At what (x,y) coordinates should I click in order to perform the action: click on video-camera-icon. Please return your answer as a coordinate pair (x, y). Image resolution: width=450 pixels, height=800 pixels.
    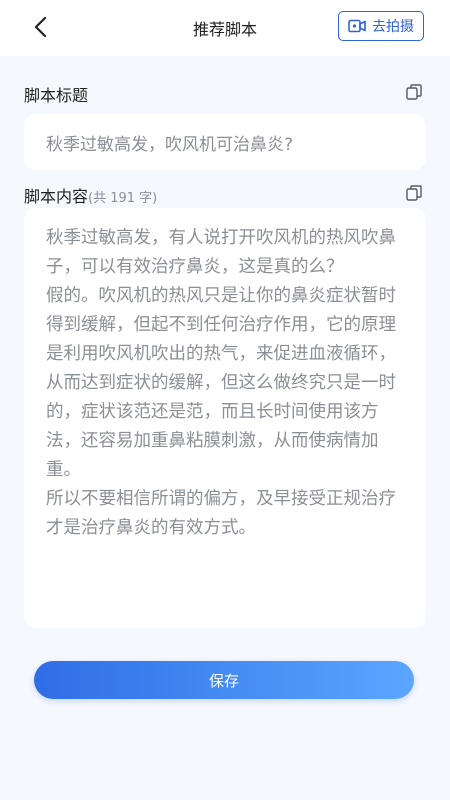
    Looking at the image, I should click on (357, 26).